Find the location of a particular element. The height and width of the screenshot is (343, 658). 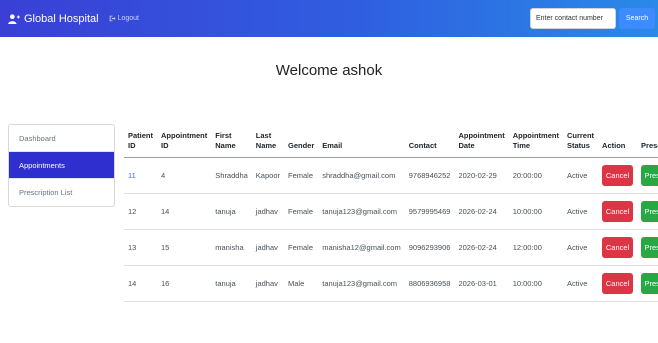

cell-date: 2026-03-01 is located at coordinates (481, 283).